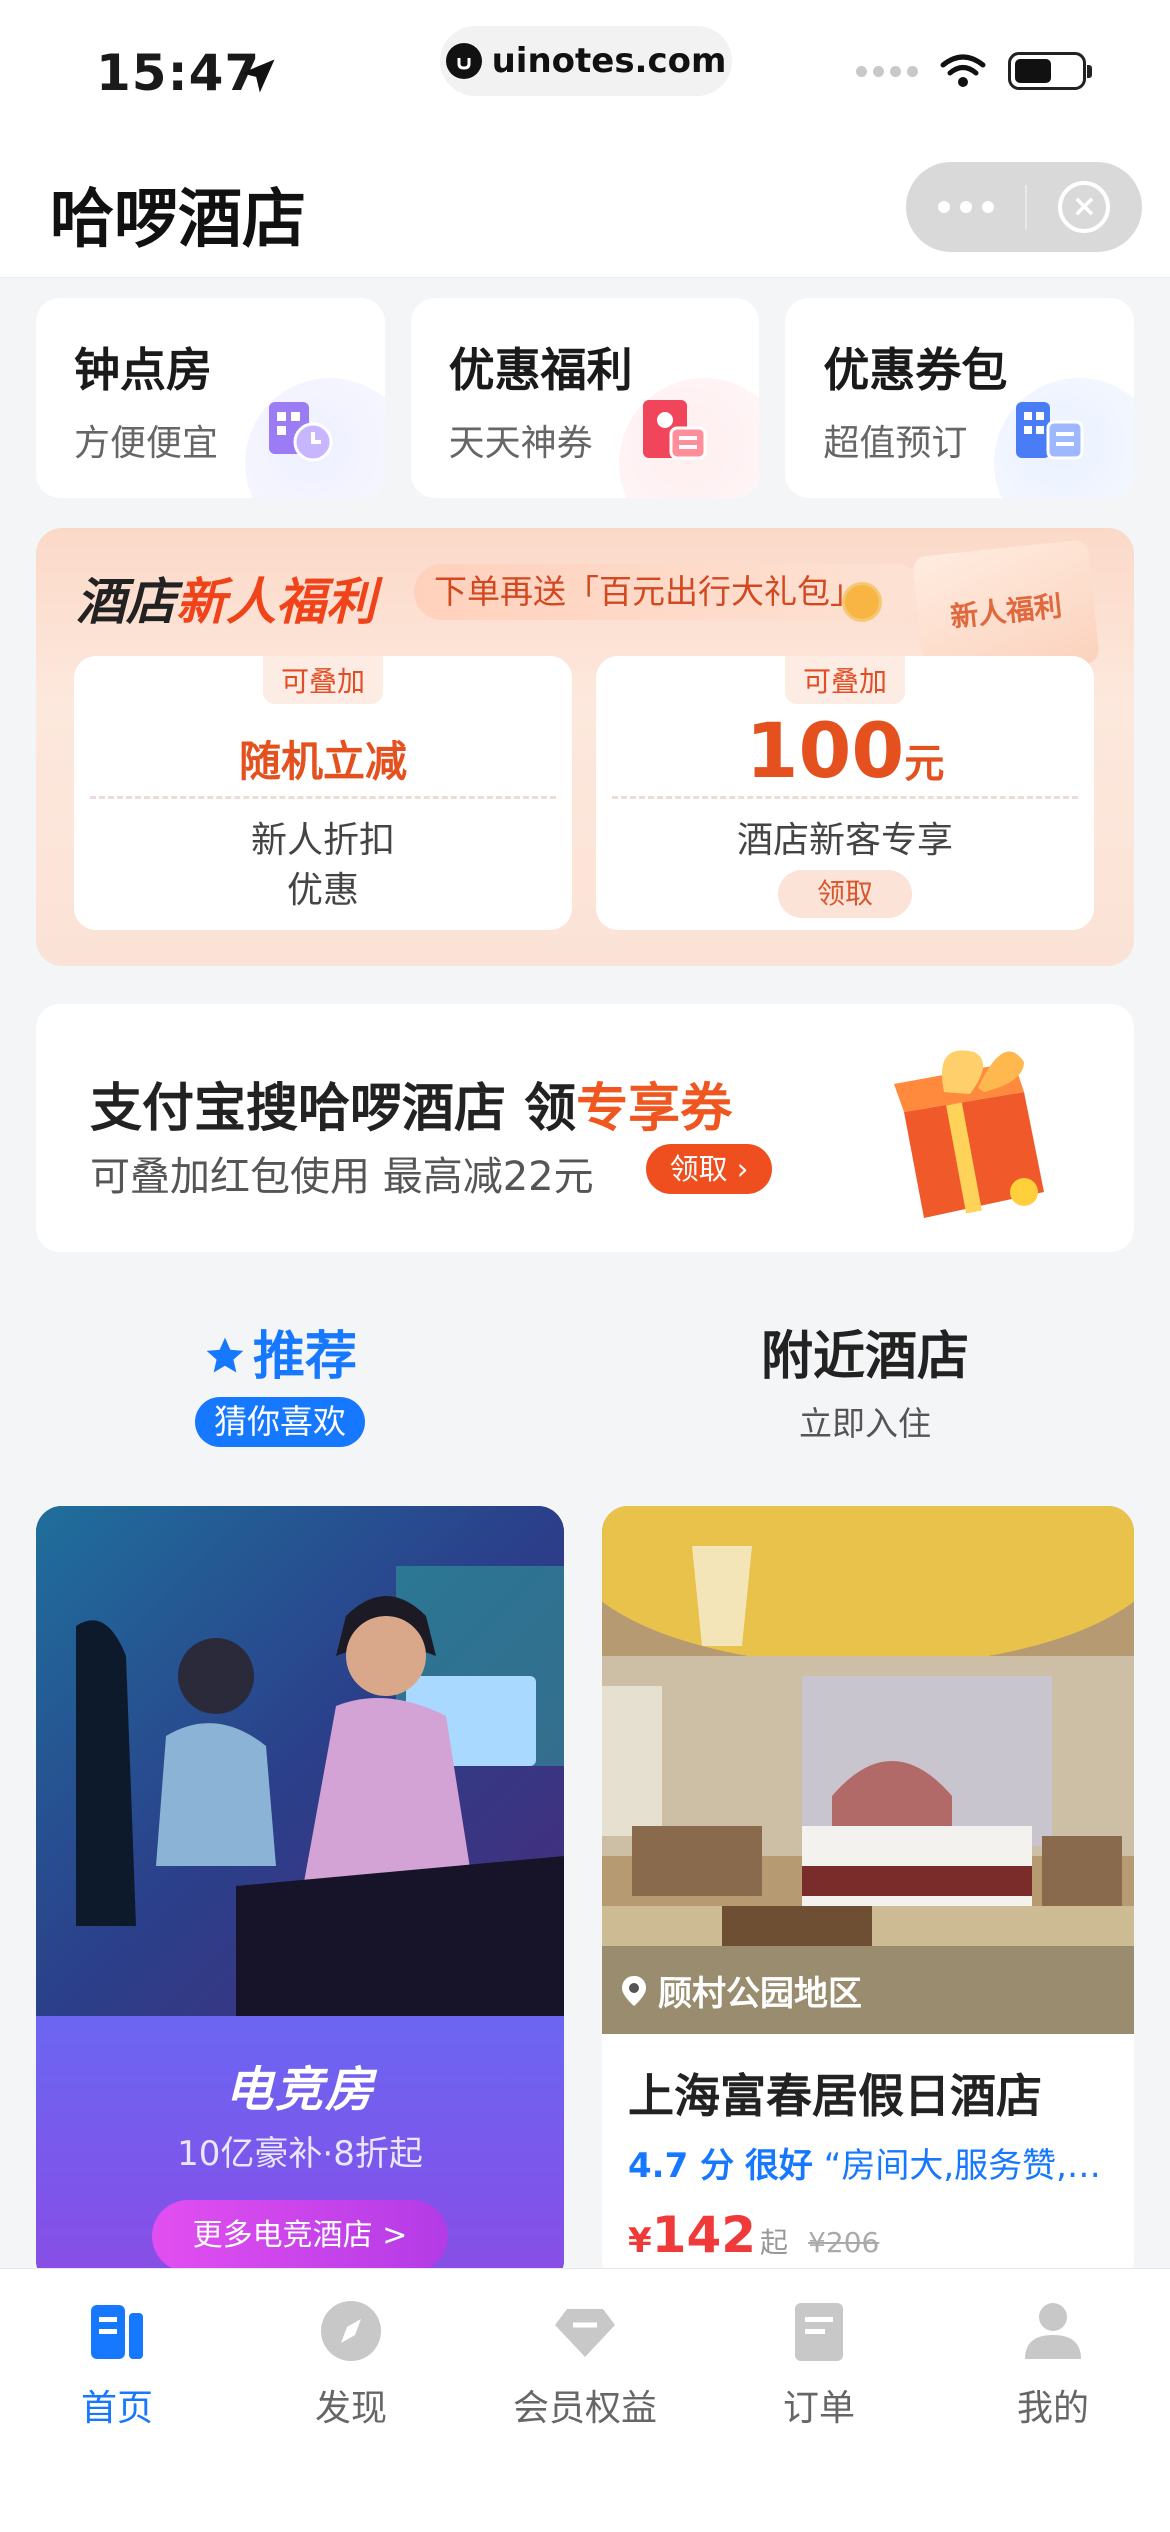 This screenshot has width=1170, height=2532. I want to click on url-pill: uinotes.com, so click(586, 61).